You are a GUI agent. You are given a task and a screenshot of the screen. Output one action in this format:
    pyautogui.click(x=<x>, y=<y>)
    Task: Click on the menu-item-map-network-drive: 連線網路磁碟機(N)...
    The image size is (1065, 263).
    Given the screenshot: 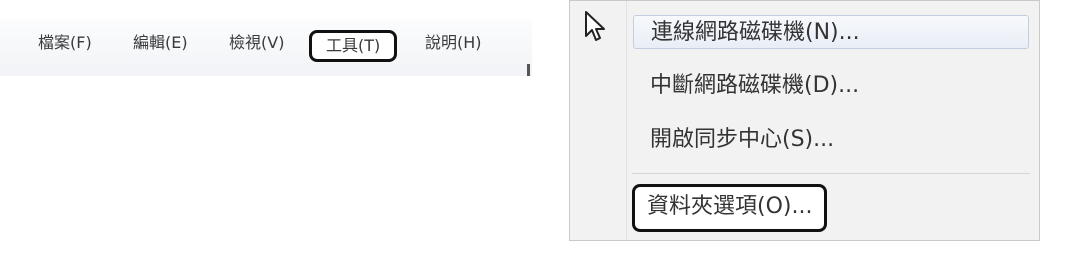 What is the action you would take?
    pyautogui.click(x=831, y=32)
    